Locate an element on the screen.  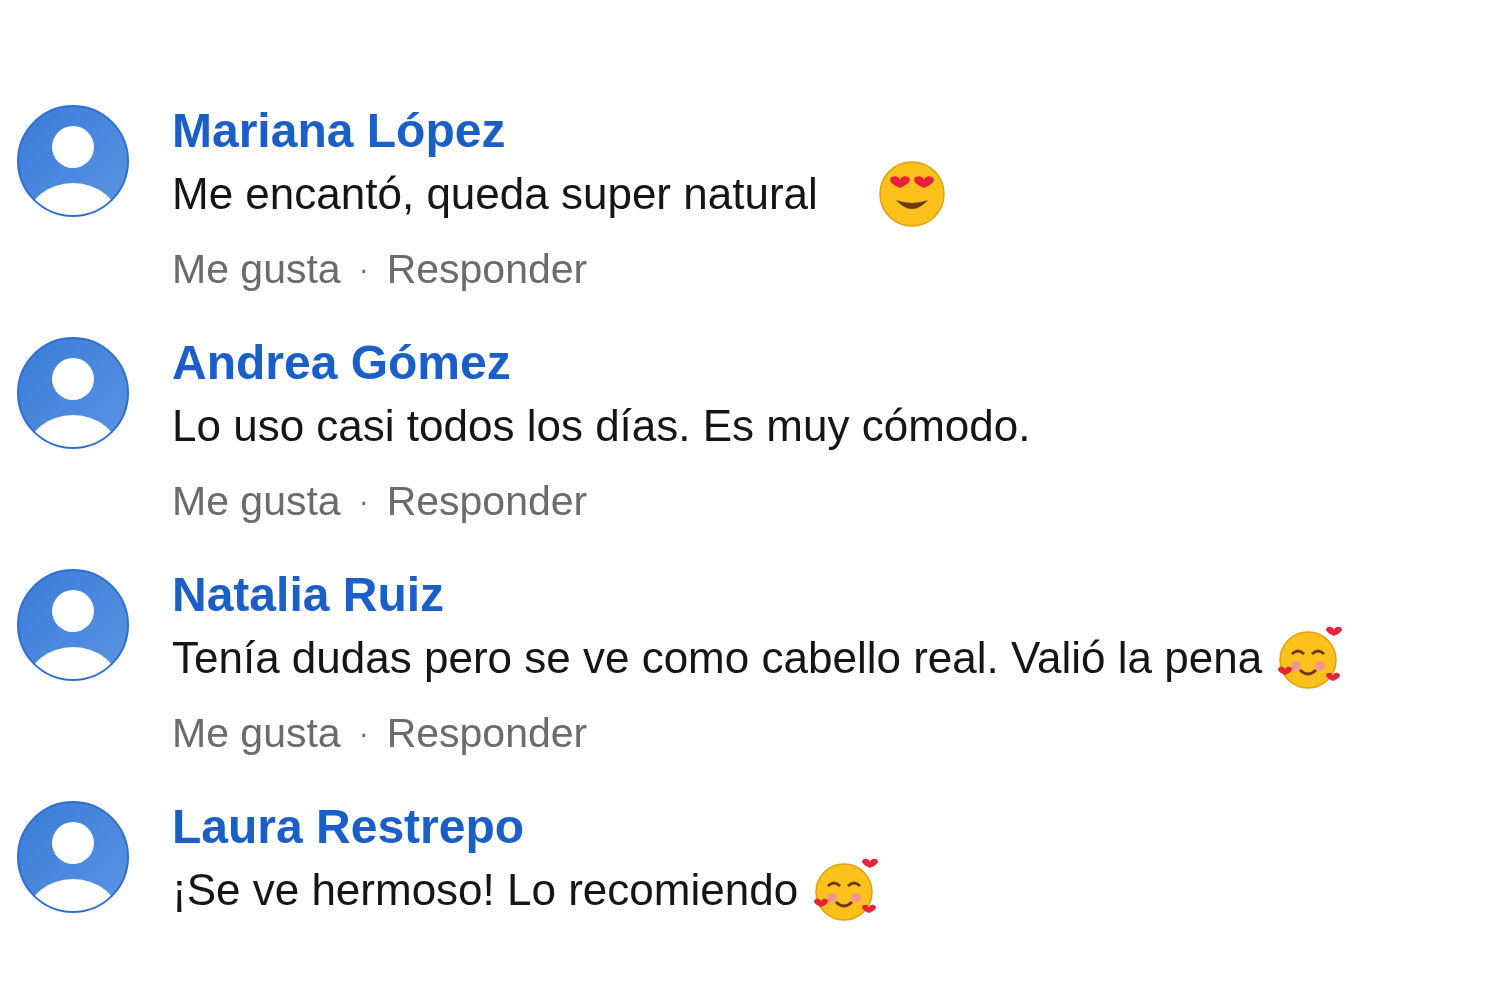
comment-text: Me encantó, queda super natural is located at coordinates (495, 194).